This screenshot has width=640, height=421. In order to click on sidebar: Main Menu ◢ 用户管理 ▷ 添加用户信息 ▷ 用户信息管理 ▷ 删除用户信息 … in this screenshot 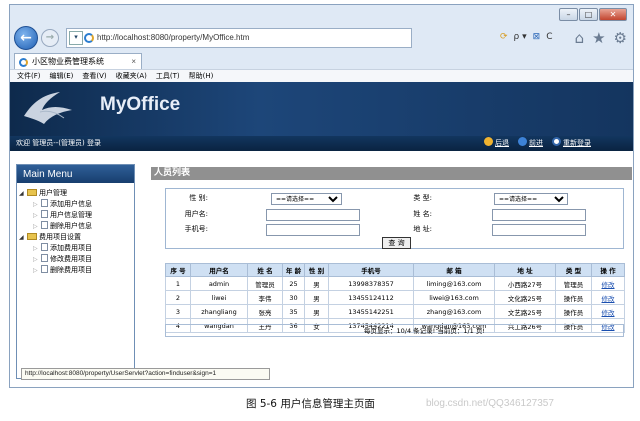, I will do `click(75, 271)`.